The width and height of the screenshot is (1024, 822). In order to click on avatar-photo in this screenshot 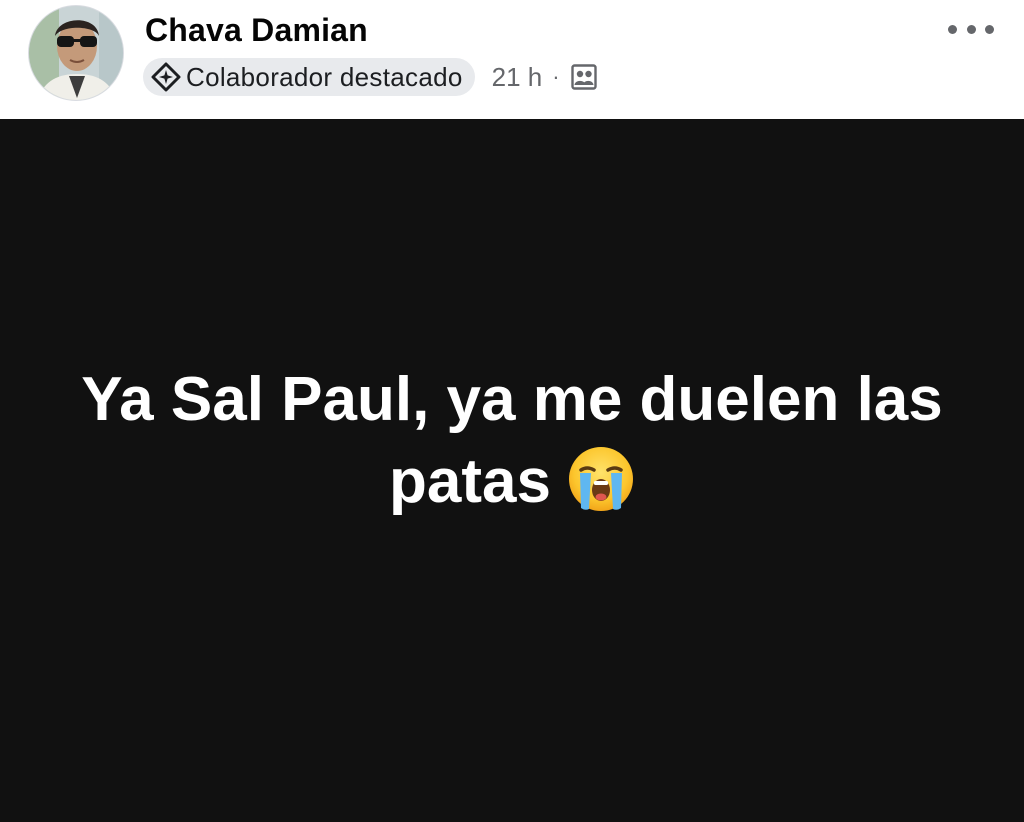, I will do `click(76, 53)`.